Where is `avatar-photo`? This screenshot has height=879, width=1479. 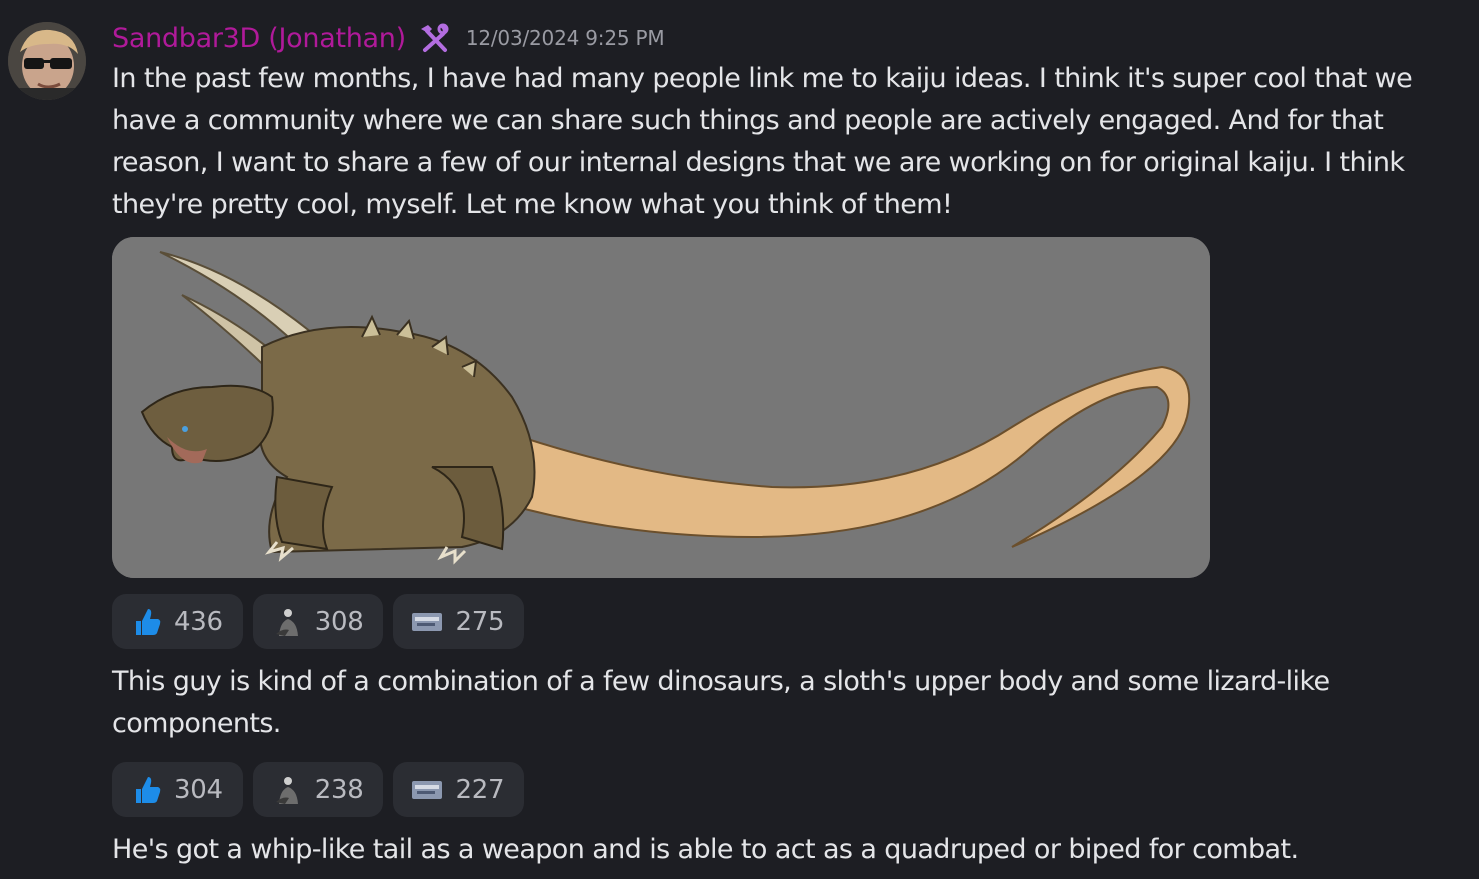 avatar-photo is located at coordinates (47, 61).